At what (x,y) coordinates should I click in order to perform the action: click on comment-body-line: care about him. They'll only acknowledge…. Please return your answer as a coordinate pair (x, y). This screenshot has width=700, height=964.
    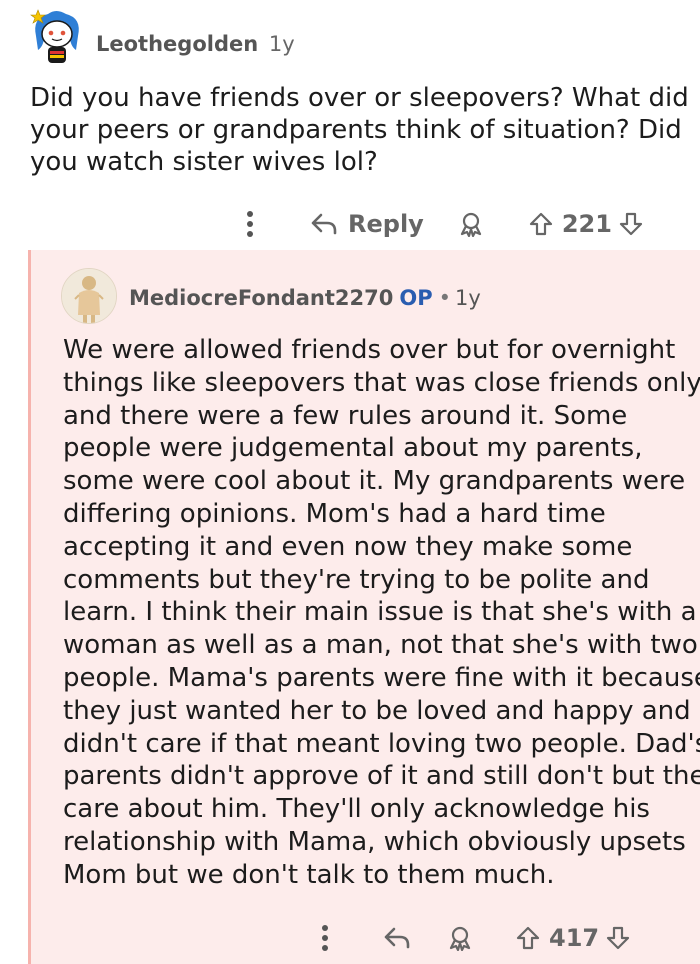
    Looking at the image, I should click on (356, 809).